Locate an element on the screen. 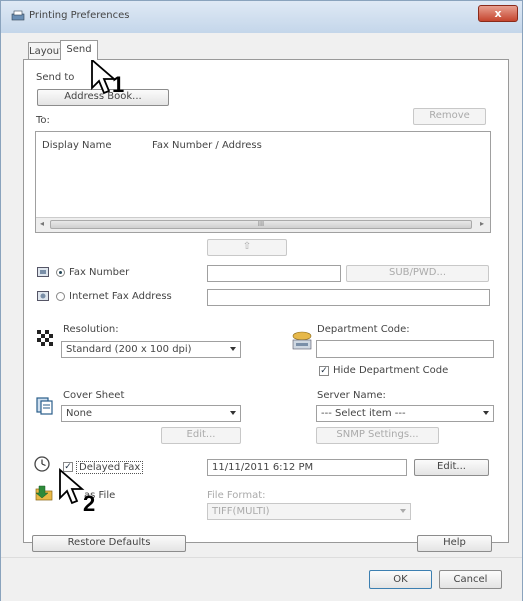  department-code-input is located at coordinates (405, 349).